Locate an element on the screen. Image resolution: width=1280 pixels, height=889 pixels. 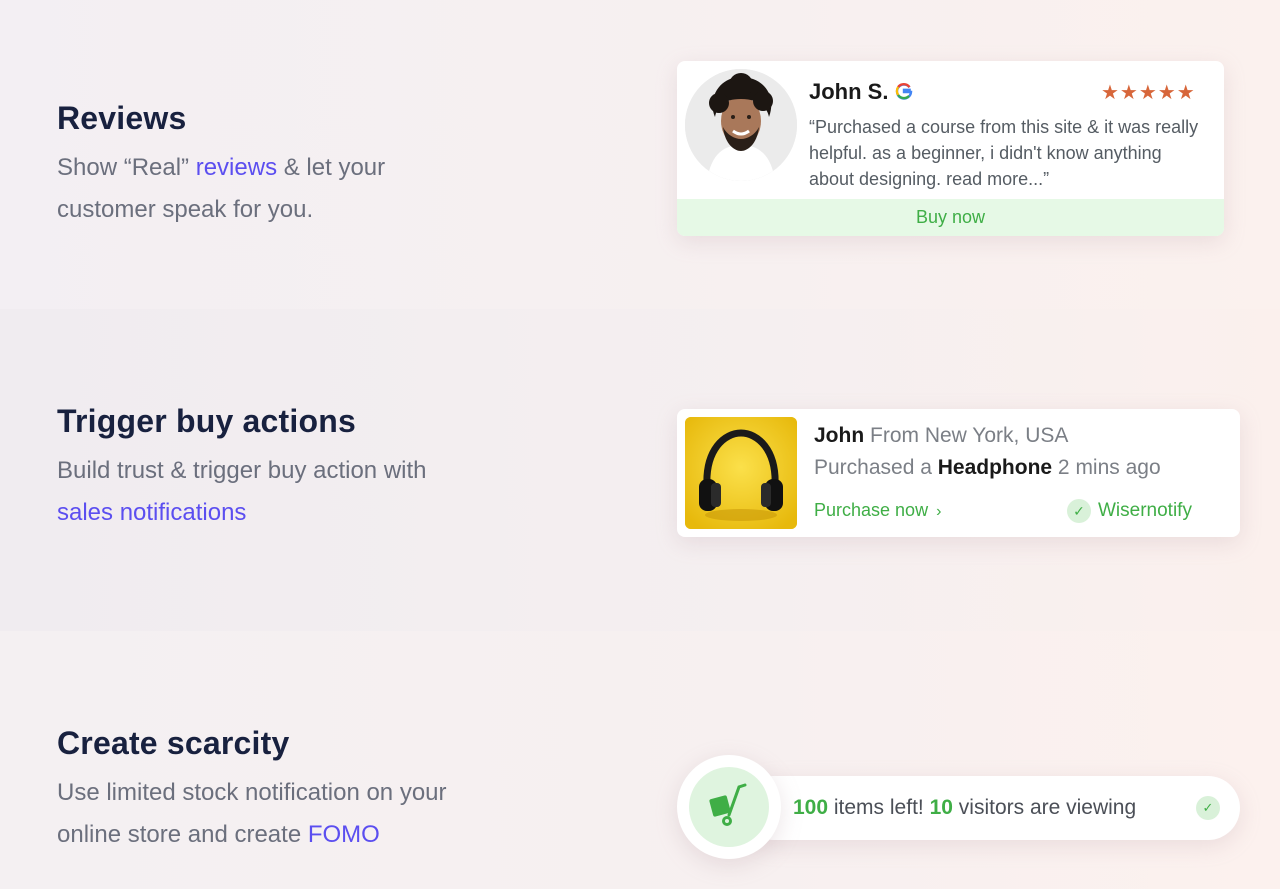
purchase-now-link: Purchase now › is located at coordinates (877, 510).